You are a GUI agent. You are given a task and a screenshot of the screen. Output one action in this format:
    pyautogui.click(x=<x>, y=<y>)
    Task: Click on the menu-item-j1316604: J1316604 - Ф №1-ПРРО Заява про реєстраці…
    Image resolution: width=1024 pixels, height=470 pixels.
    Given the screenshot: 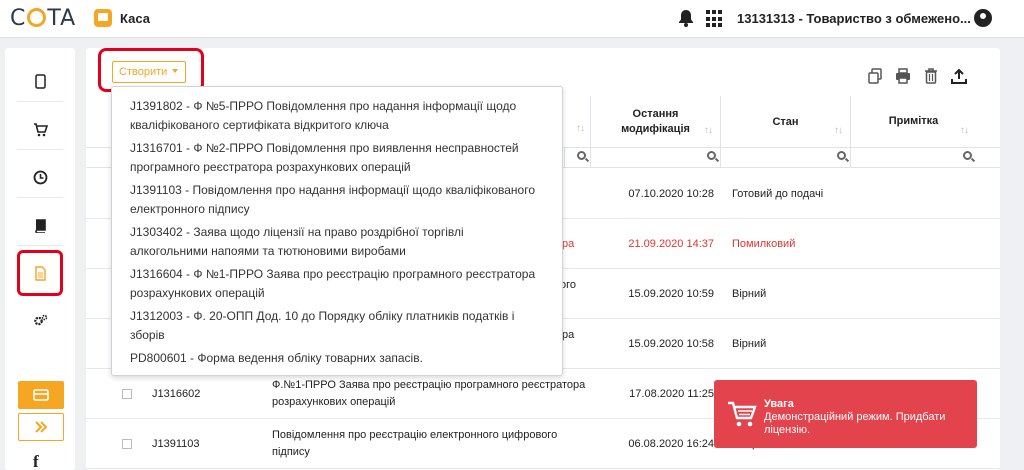 What is the action you would take?
    pyautogui.click(x=337, y=284)
    